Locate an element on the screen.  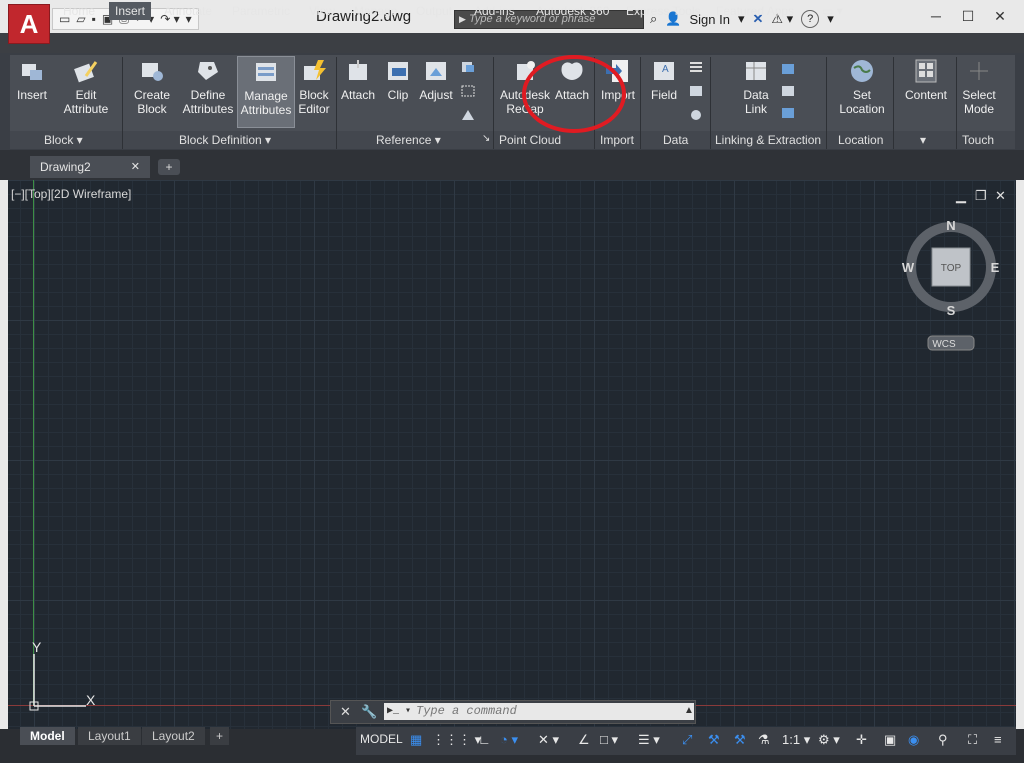
panel-title-reference: Reference ▾ is located at coordinates (408, 140).